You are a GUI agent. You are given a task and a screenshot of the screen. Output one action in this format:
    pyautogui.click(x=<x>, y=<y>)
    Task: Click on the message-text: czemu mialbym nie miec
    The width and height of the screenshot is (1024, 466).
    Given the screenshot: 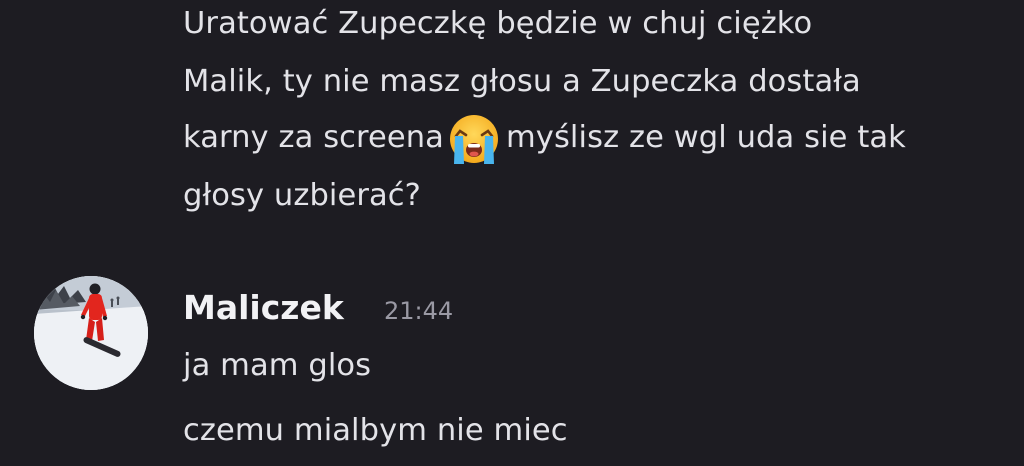 What is the action you would take?
    pyautogui.click(x=375, y=430)
    